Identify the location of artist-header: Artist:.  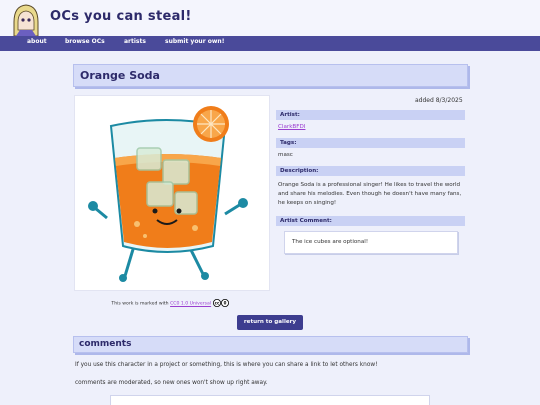
(370, 115).